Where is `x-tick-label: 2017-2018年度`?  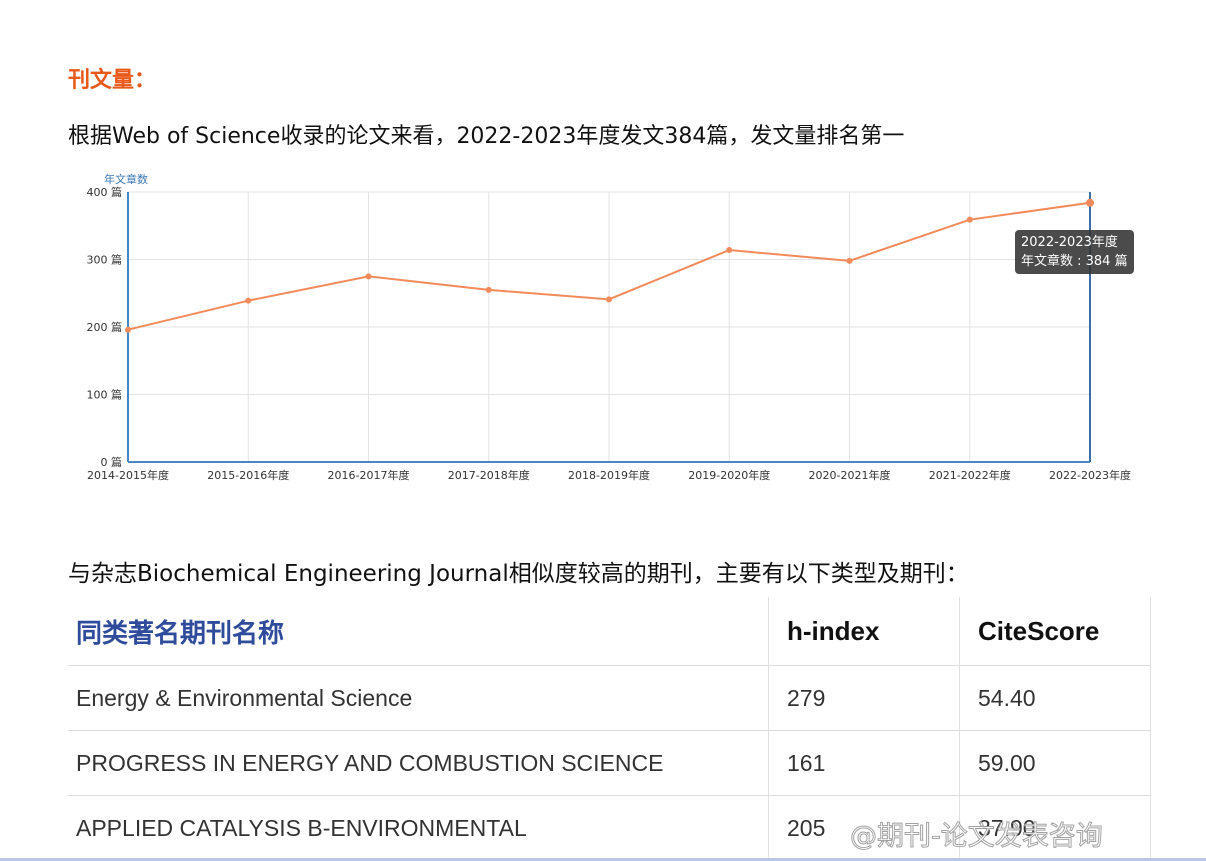 x-tick-label: 2017-2018年度 is located at coordinates (489, 475).